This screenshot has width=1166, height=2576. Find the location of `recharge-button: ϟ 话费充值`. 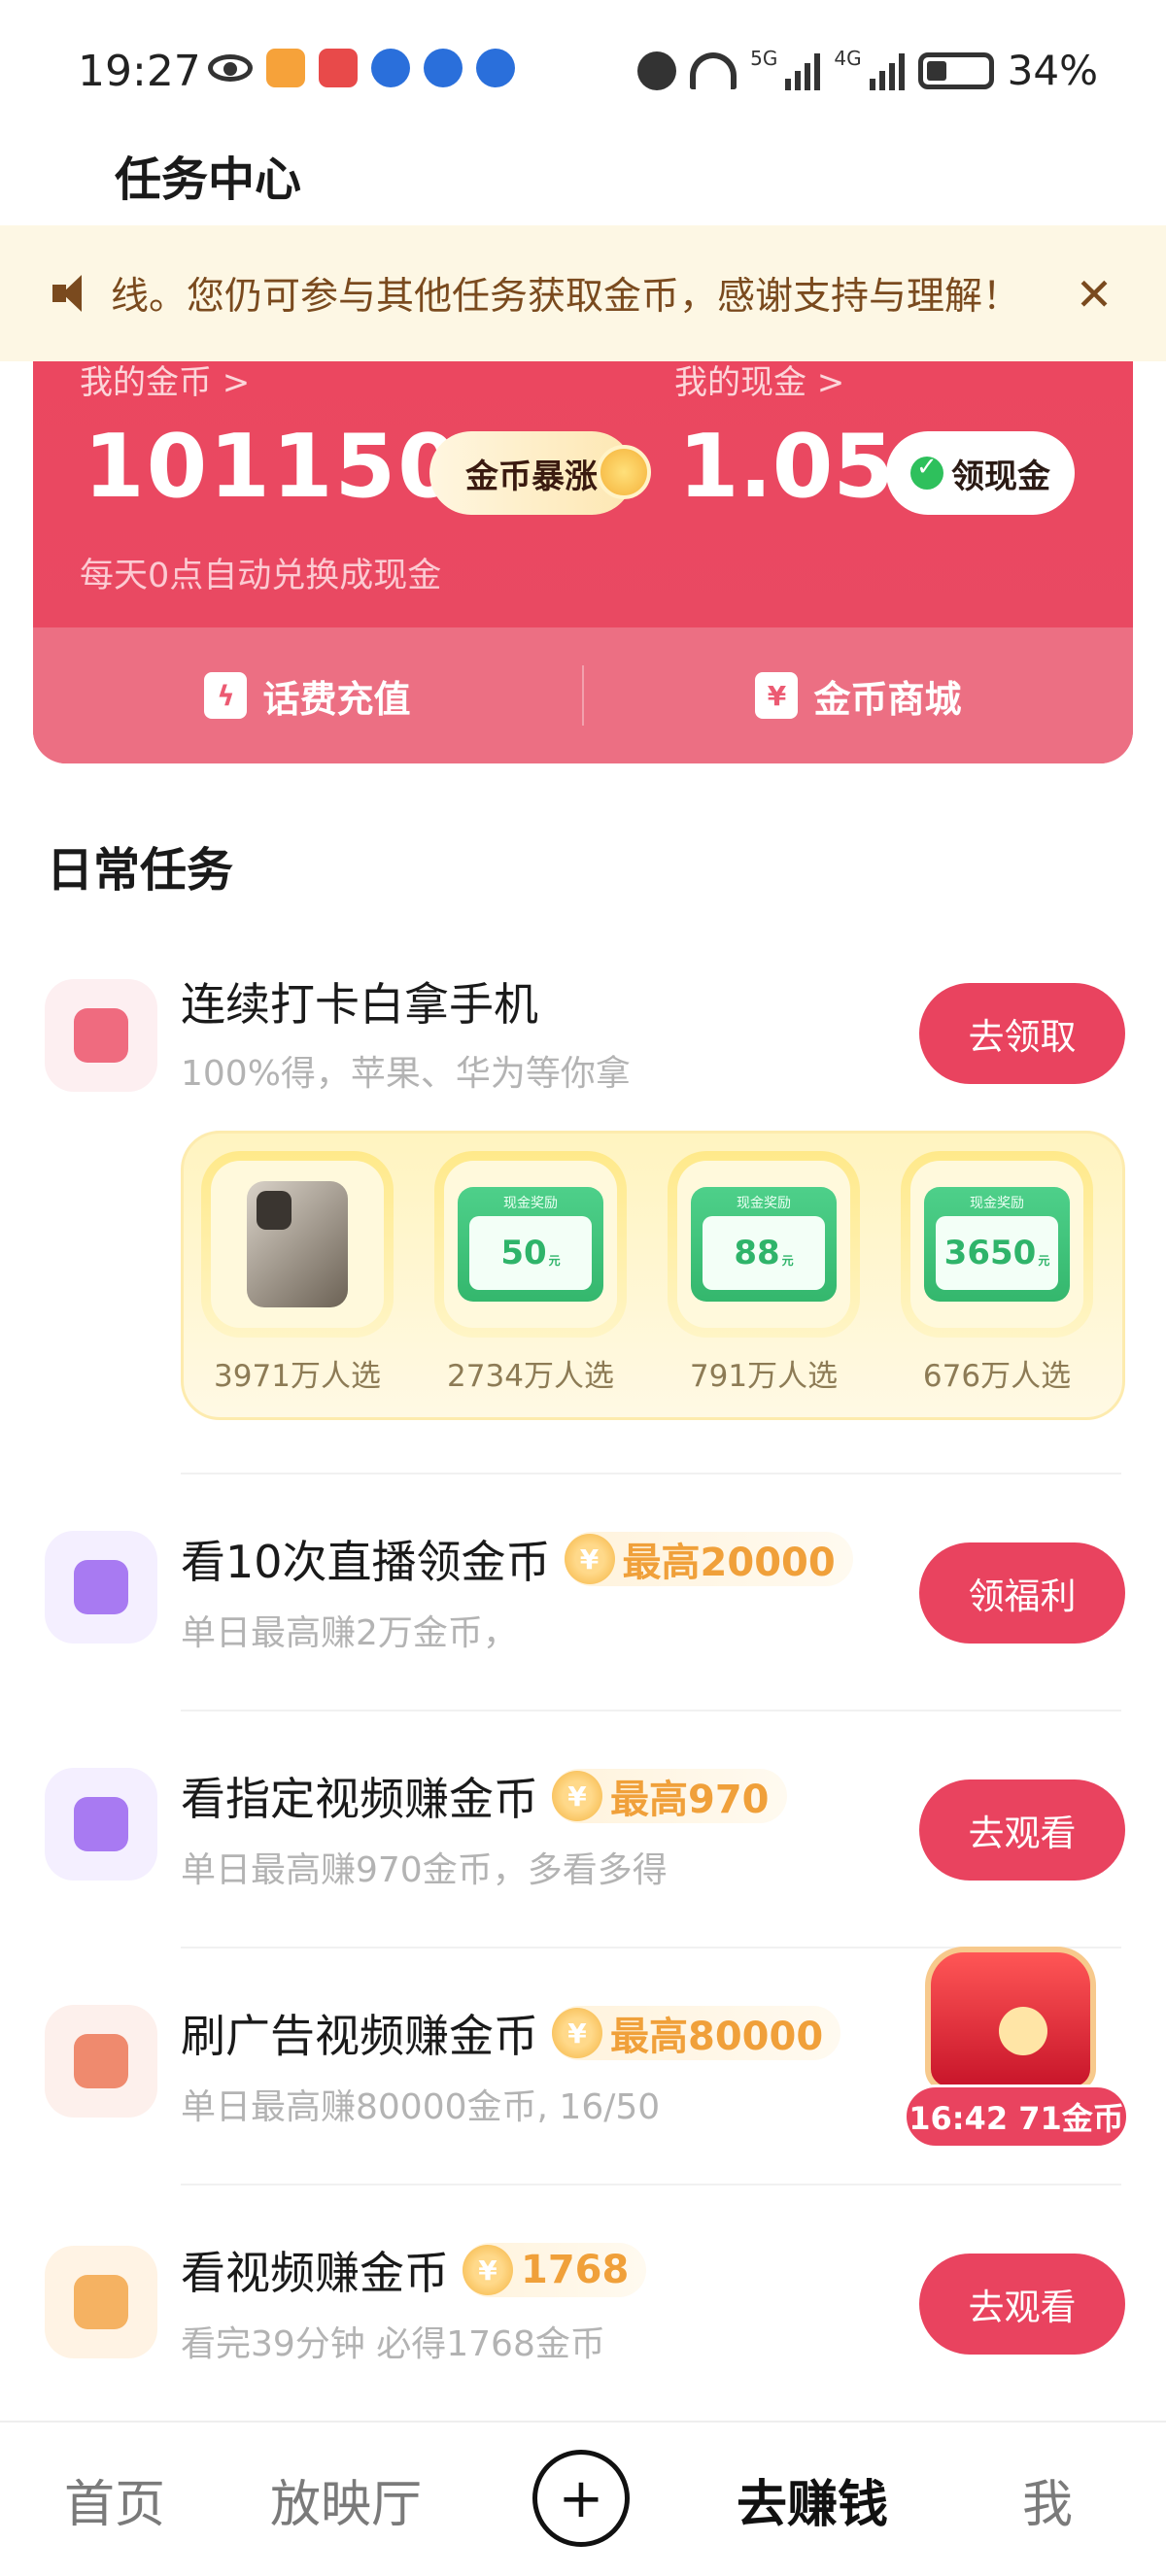

recharge-button: ϟ 话费充值 is located at coordinates (307, 695).